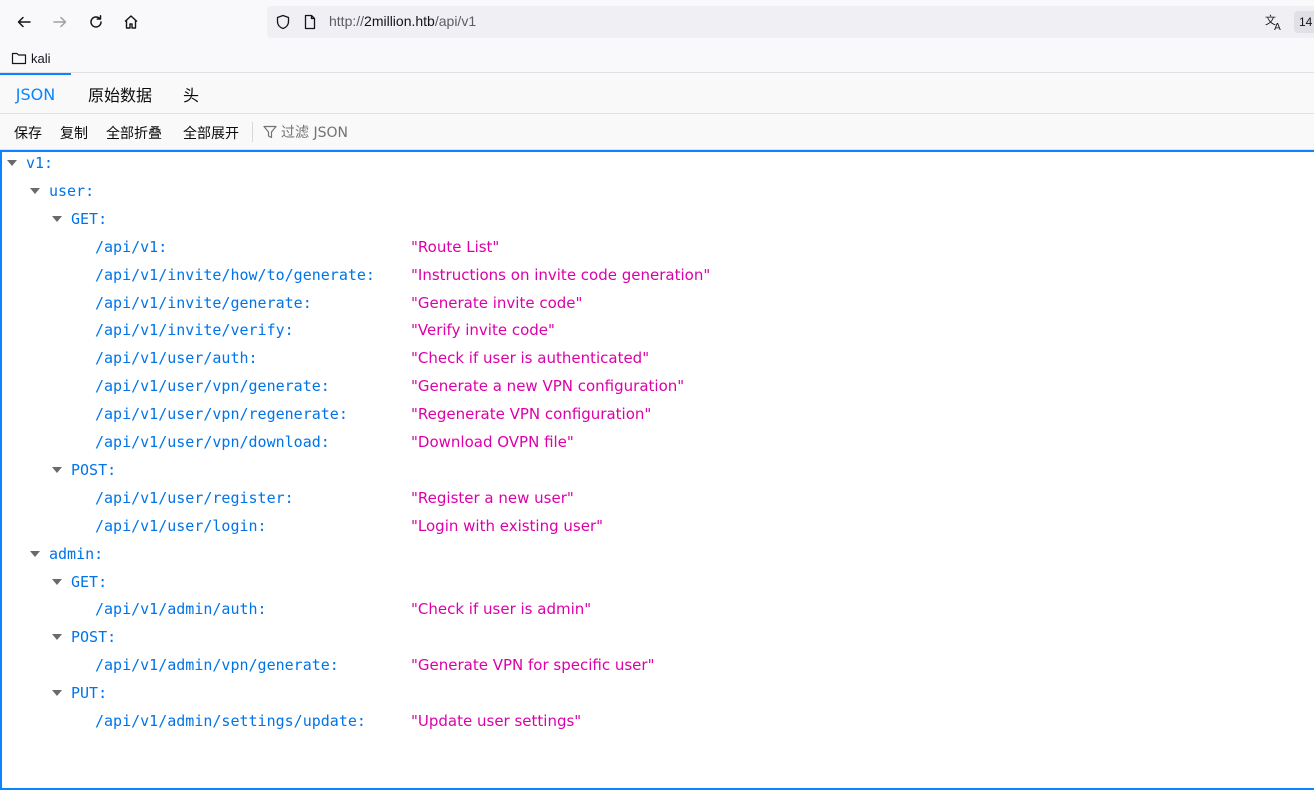 This screenshot has width=1314, height=790. I want to click on json-row-key: /api/v1/invite/generate:, so click(203, 303).